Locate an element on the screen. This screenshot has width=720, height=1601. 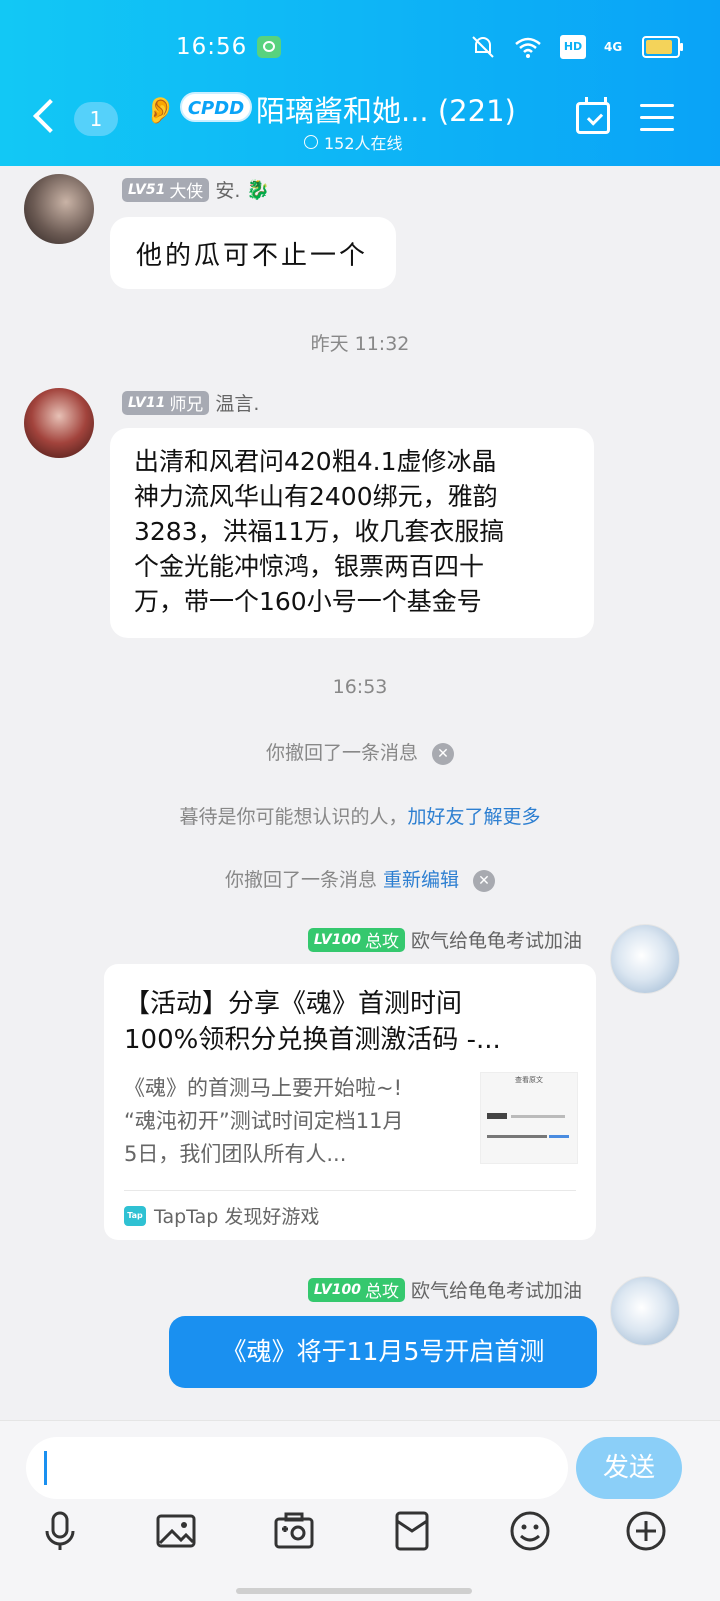
sender-name: 安. is located at coordinates (228, 191).